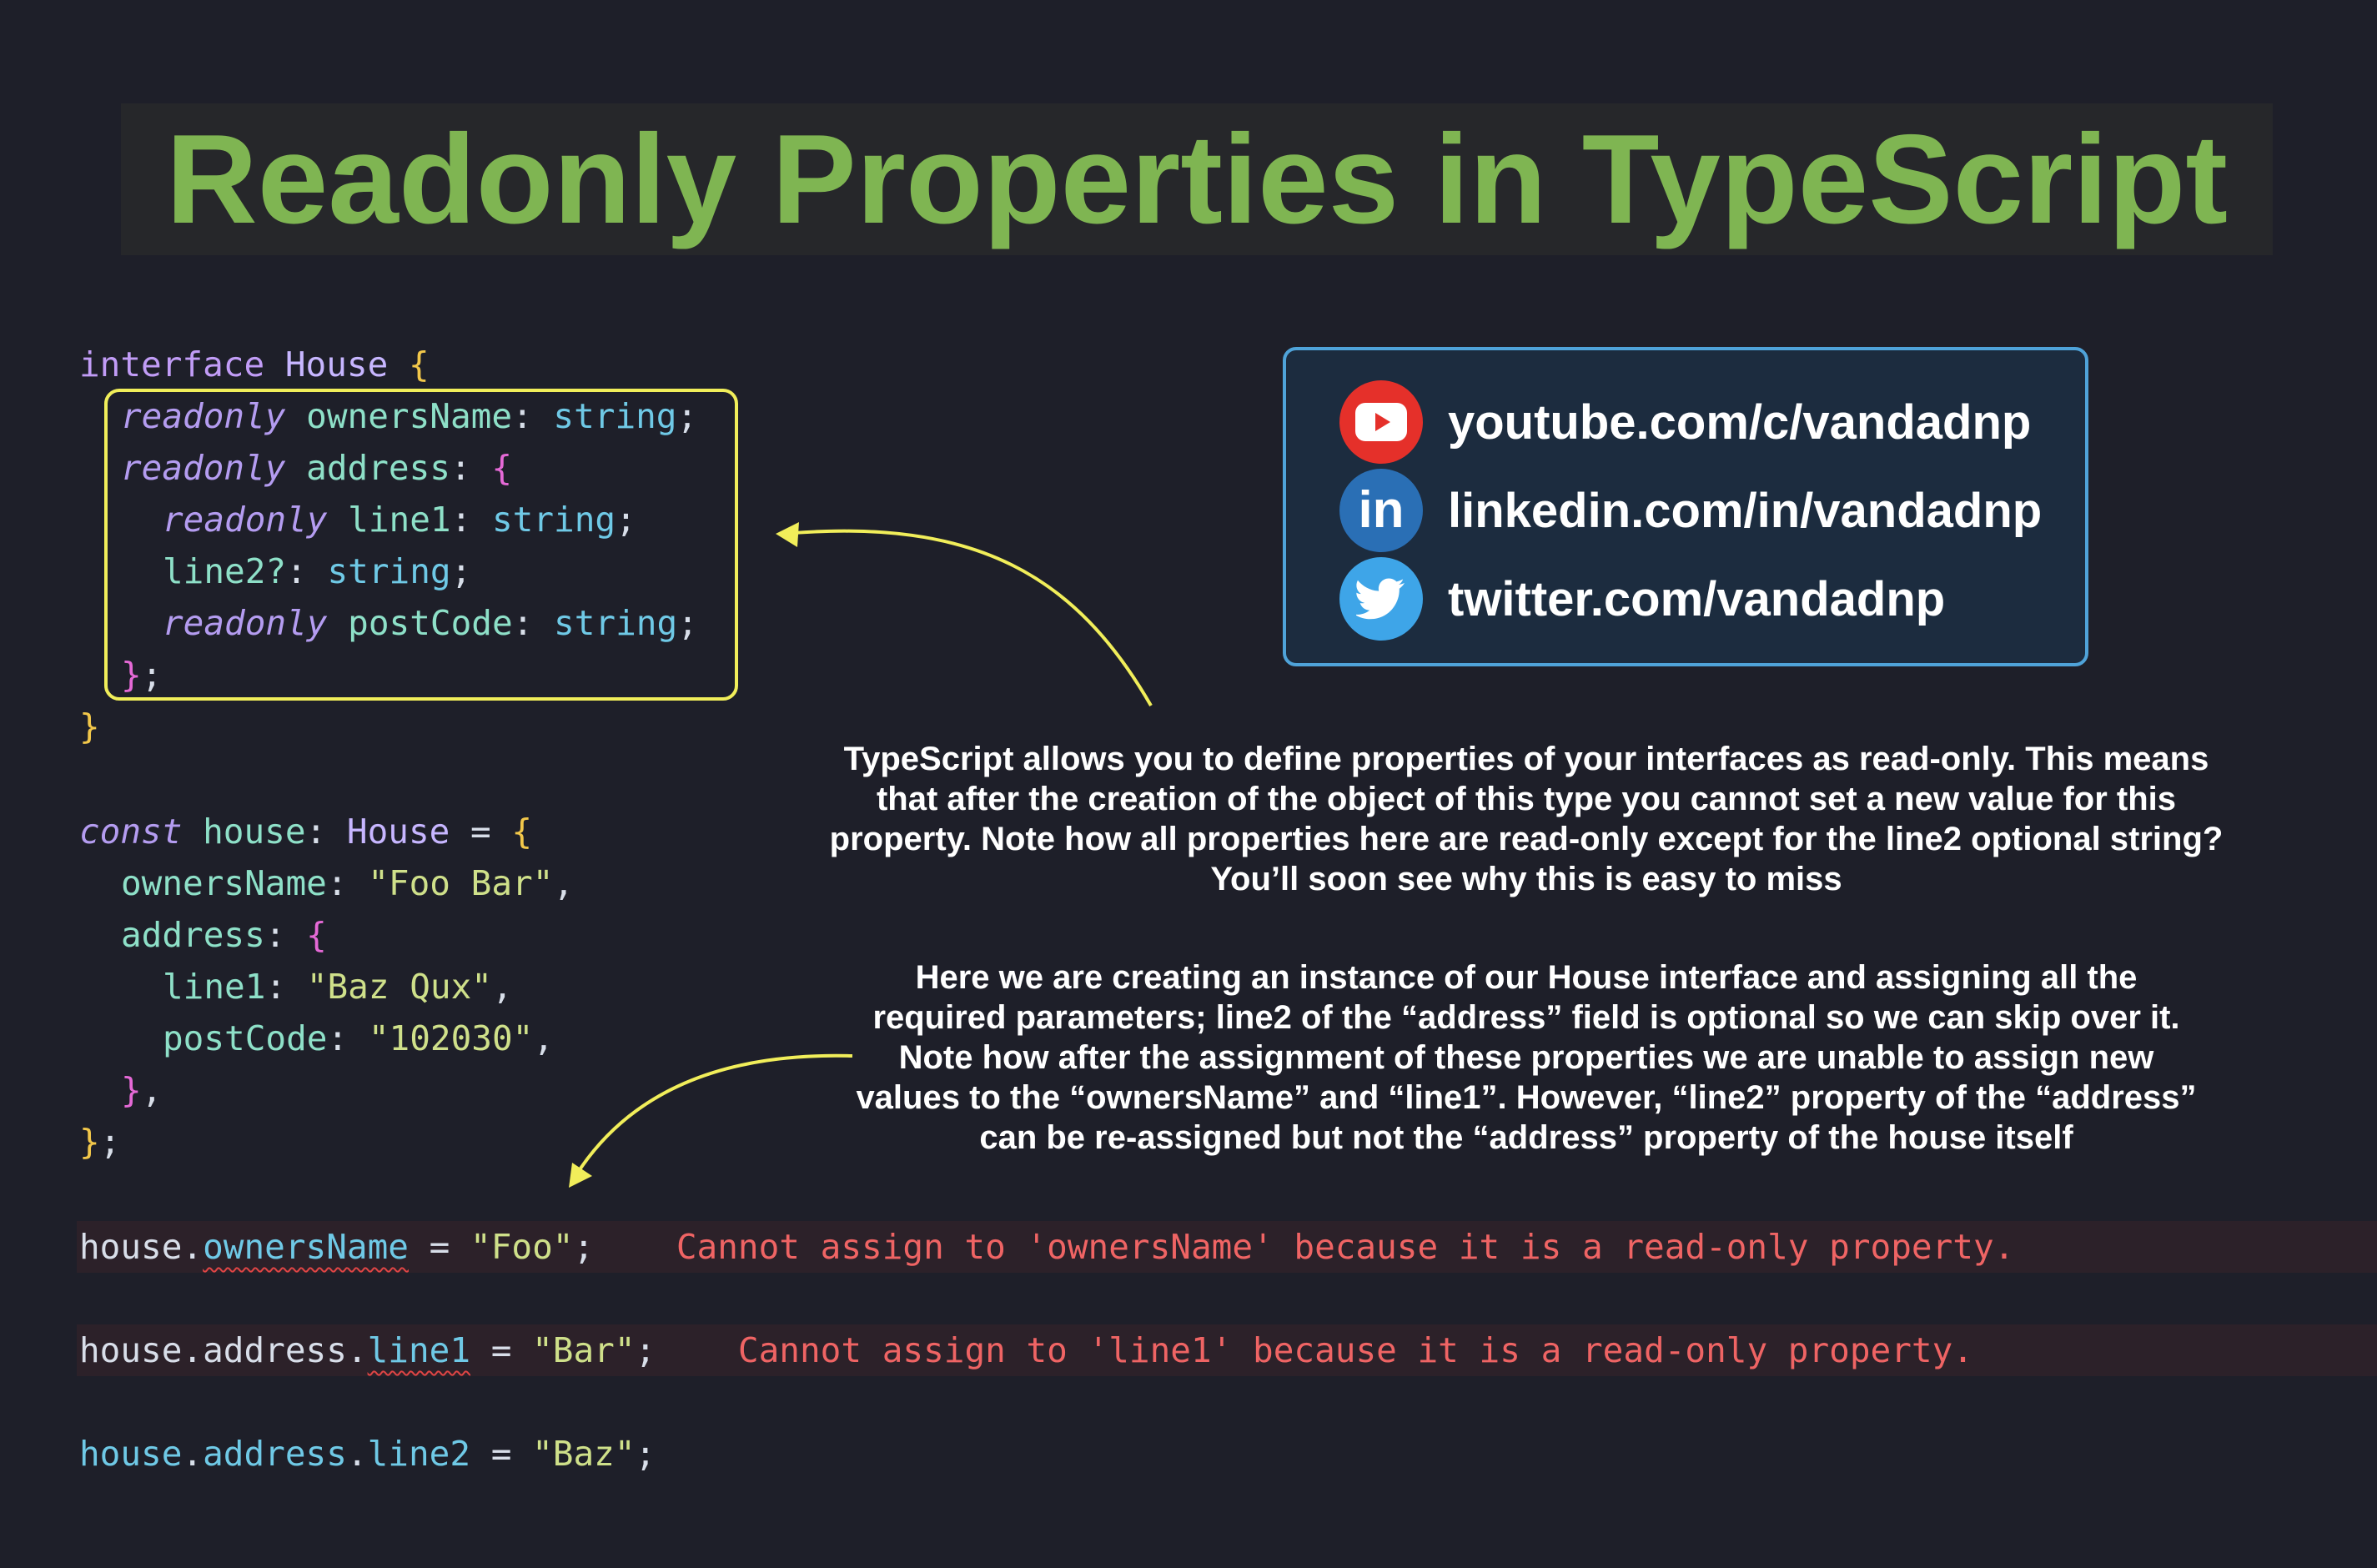  Describe the element at coordinates (968, 618) in the screenshot. I see `arrow-to-interface` at that location.